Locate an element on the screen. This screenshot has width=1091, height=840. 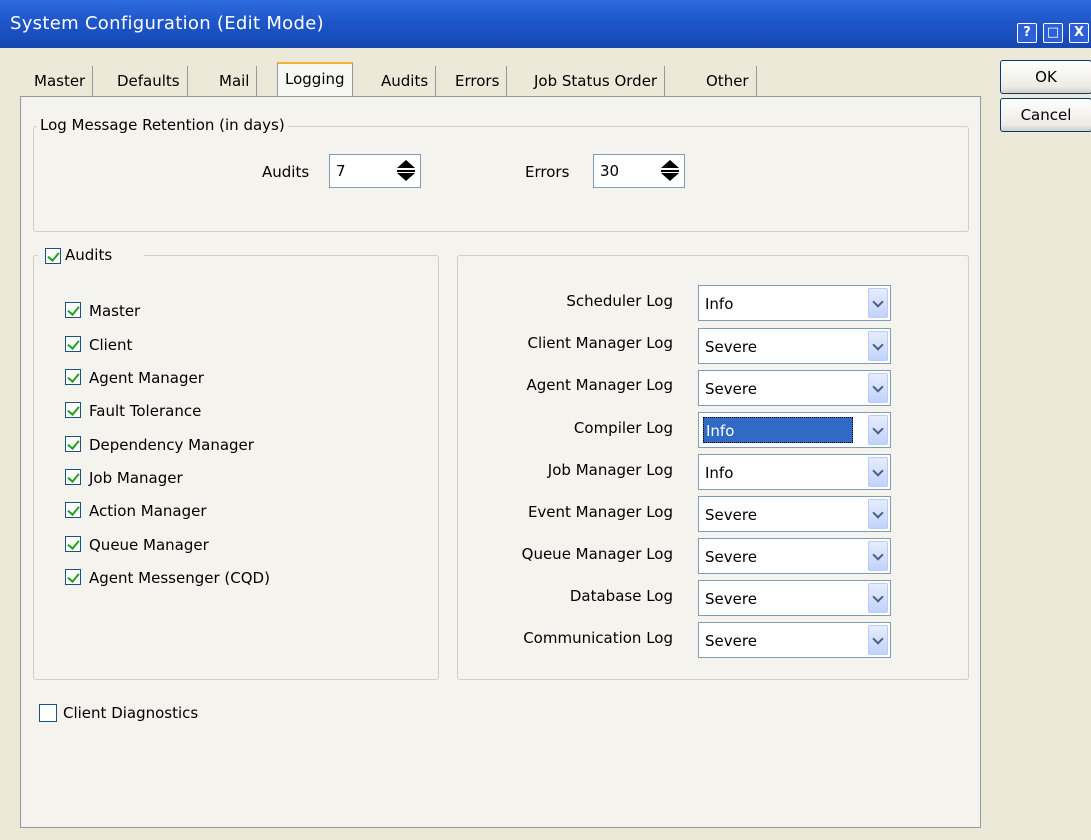
database-log-select: Severe is located at coordinates (794, 598).